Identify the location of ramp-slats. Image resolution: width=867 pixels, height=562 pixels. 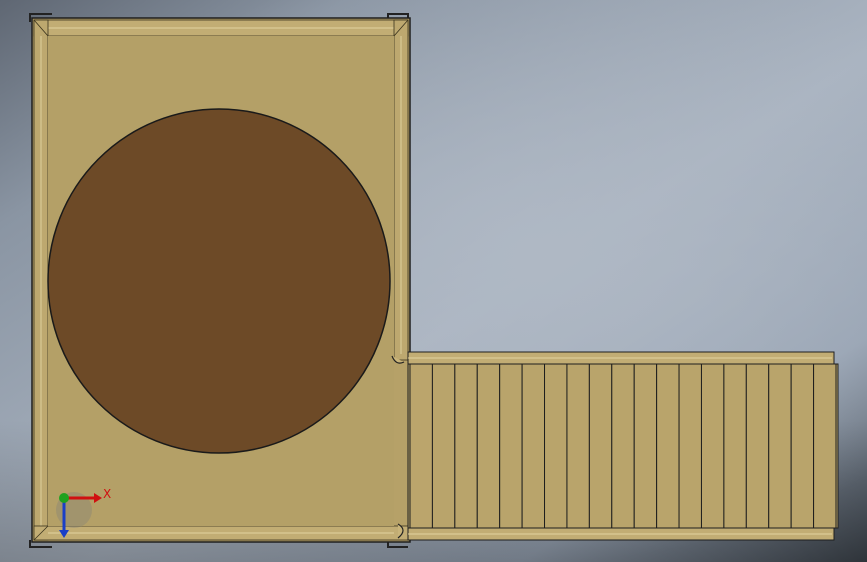
(623, 446).